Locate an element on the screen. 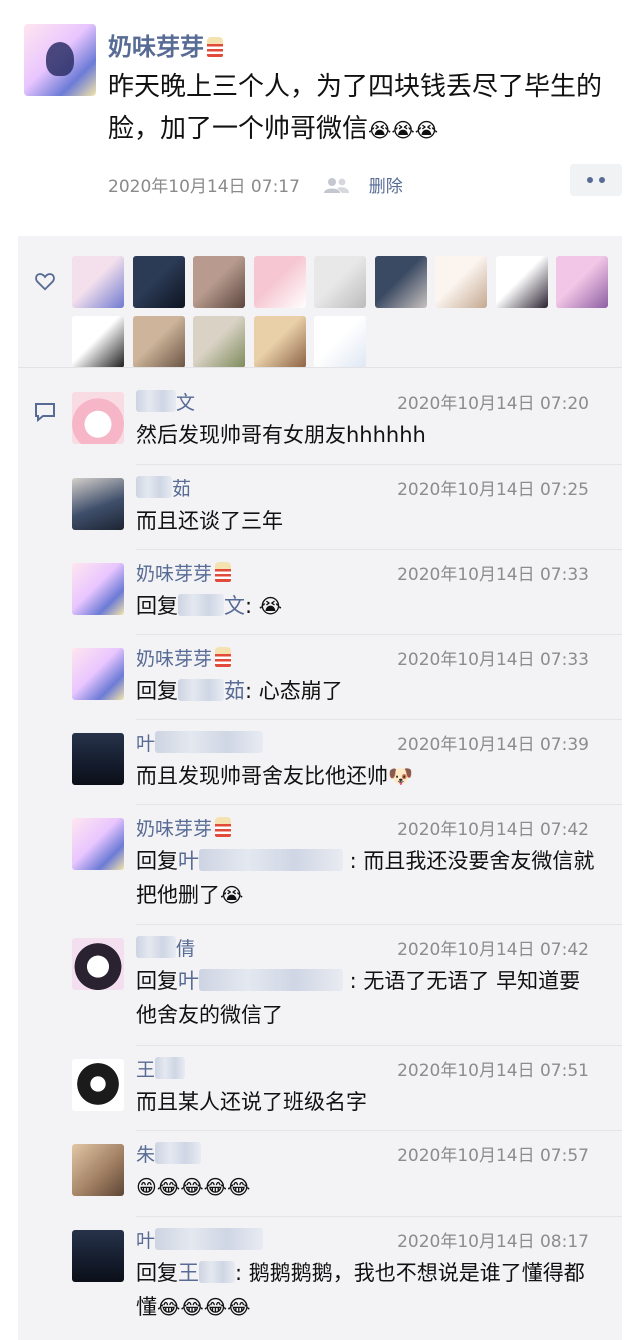 This screenshot has width=640, height=1340. likes-section is located at coordinates (320, 302).